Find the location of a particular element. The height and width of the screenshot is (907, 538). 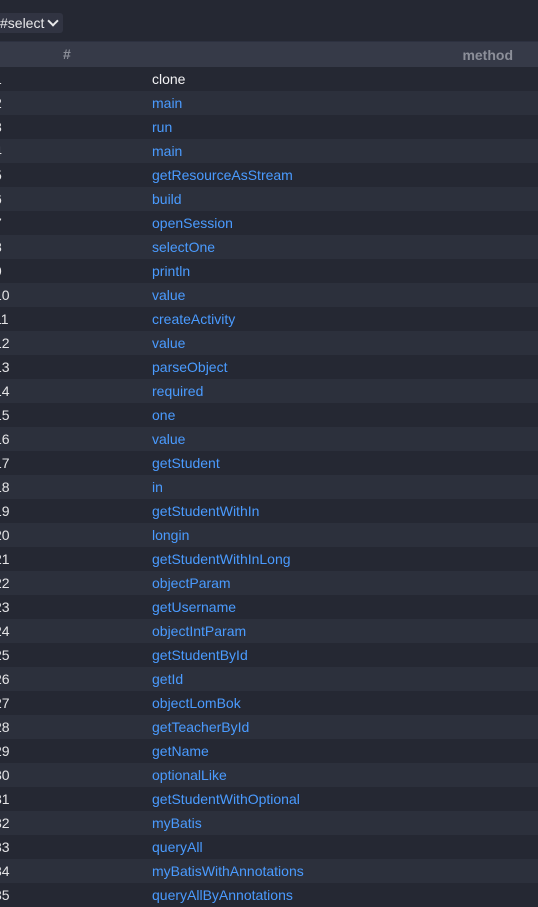

method-link: getTeacherById is located at coordinates (200, 727).